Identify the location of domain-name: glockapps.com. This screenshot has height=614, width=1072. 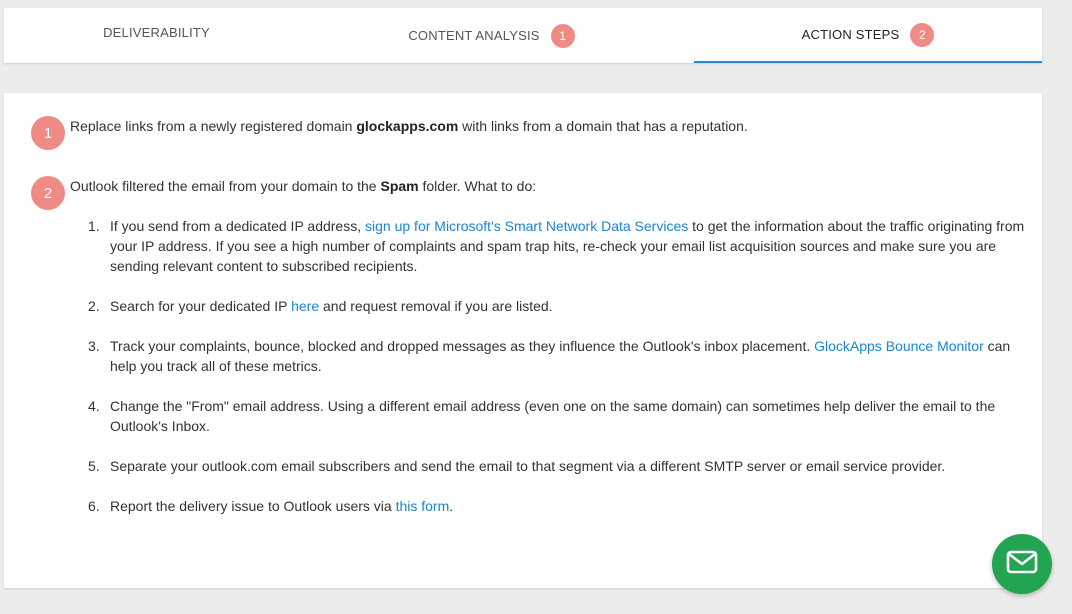
(407, 126).